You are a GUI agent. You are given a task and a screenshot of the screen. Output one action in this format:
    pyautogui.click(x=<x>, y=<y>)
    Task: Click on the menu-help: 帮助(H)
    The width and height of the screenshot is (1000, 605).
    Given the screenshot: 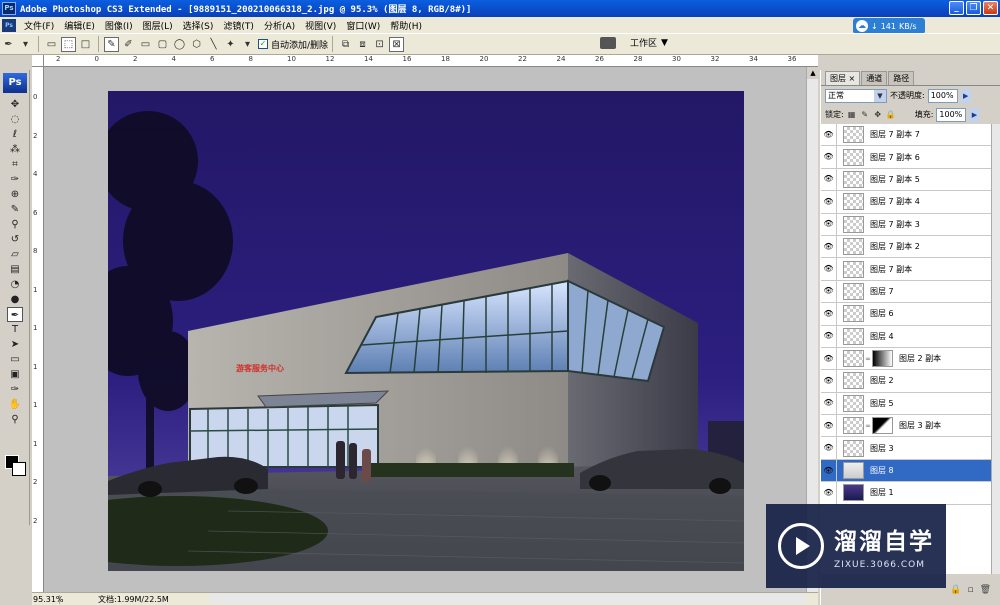 What is the action you would take?
    pyautogui.click(x=406, y=25)
    